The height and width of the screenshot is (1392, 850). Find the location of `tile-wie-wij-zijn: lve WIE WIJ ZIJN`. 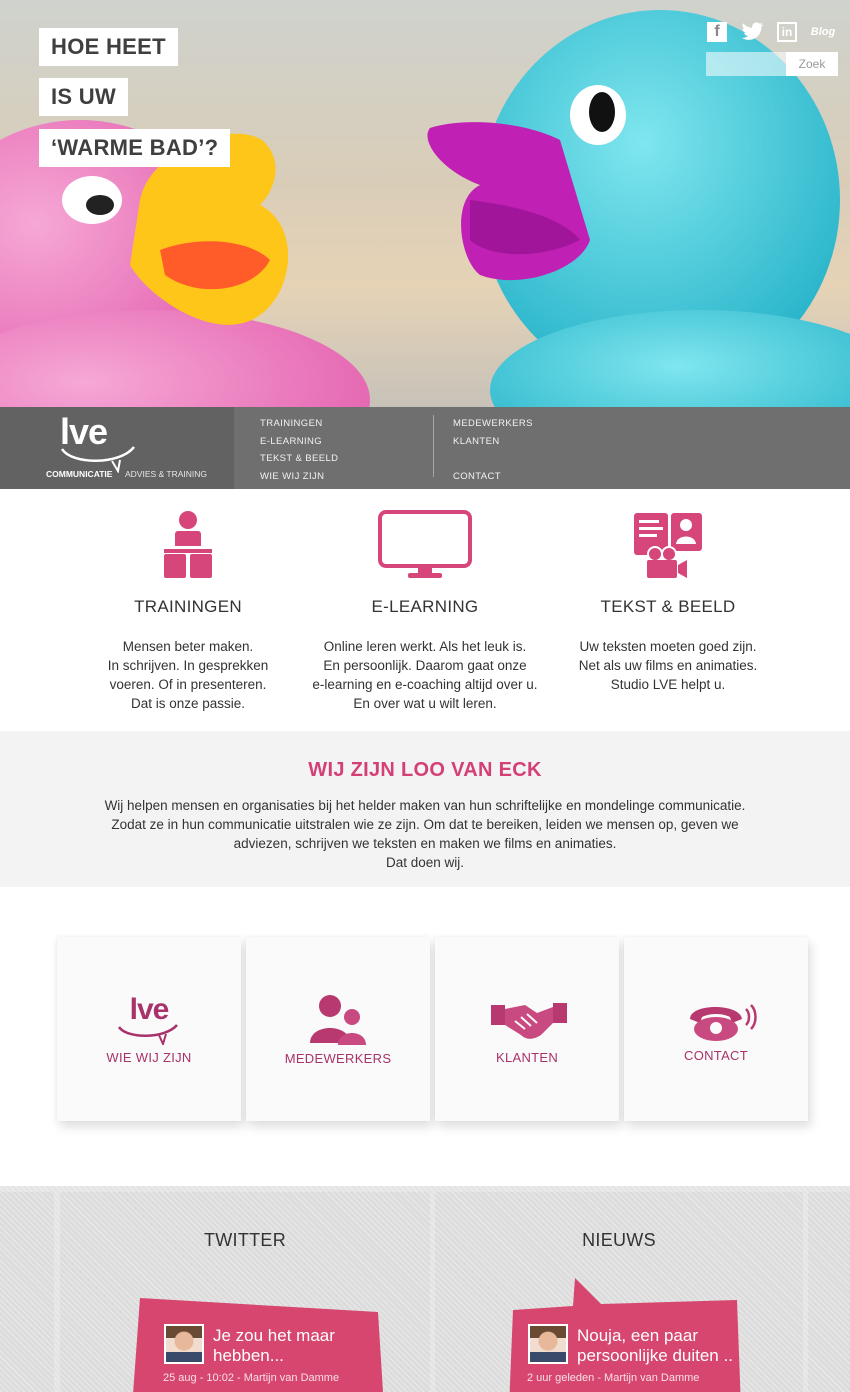

tile-wie-wij-zijn: lve WIE WIJ ZIJN is located at coordinates (149, 1029).